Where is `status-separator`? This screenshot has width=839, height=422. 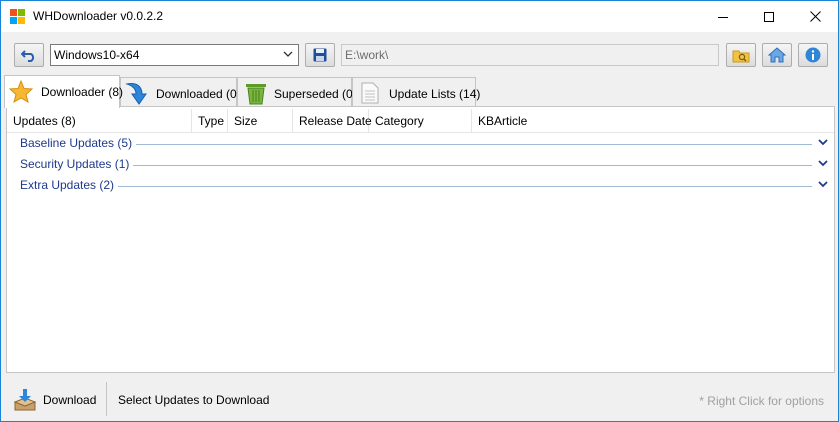 status-separator is located at coordinates (106, 399).